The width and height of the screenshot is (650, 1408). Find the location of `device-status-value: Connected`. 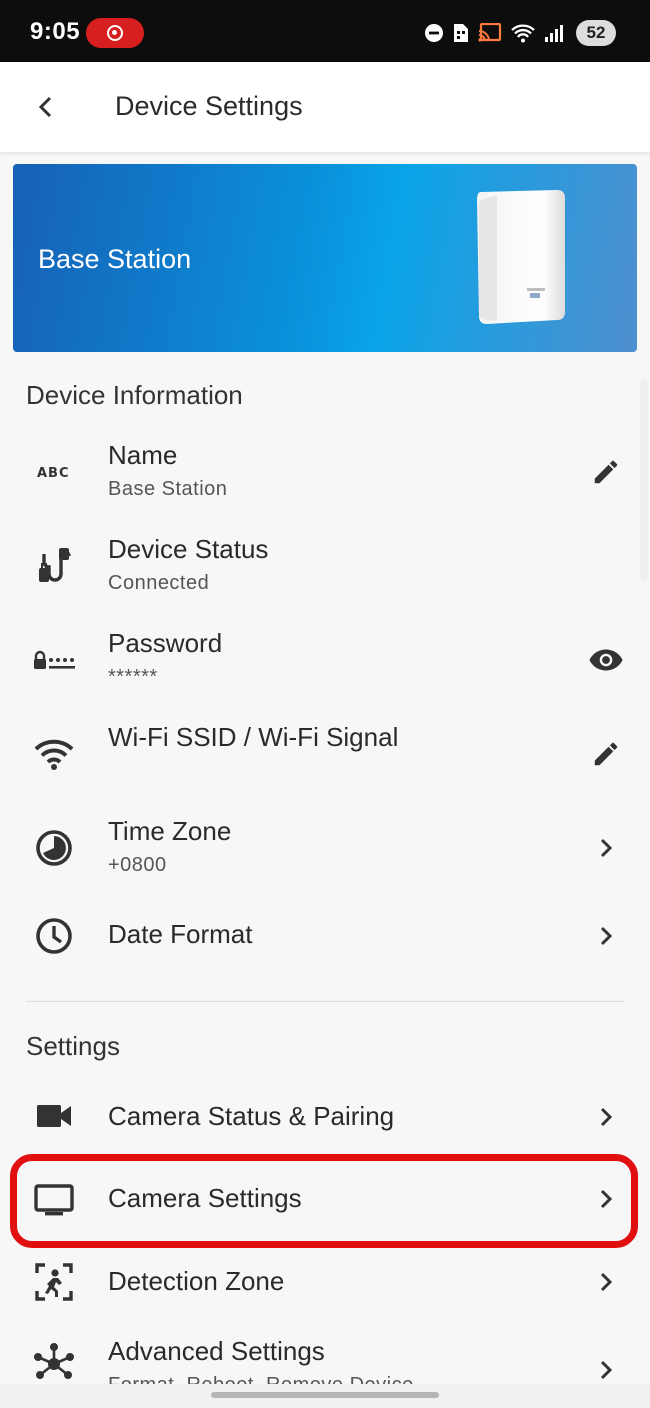

device-status-value: Connected is located at coordinates (159, 583).